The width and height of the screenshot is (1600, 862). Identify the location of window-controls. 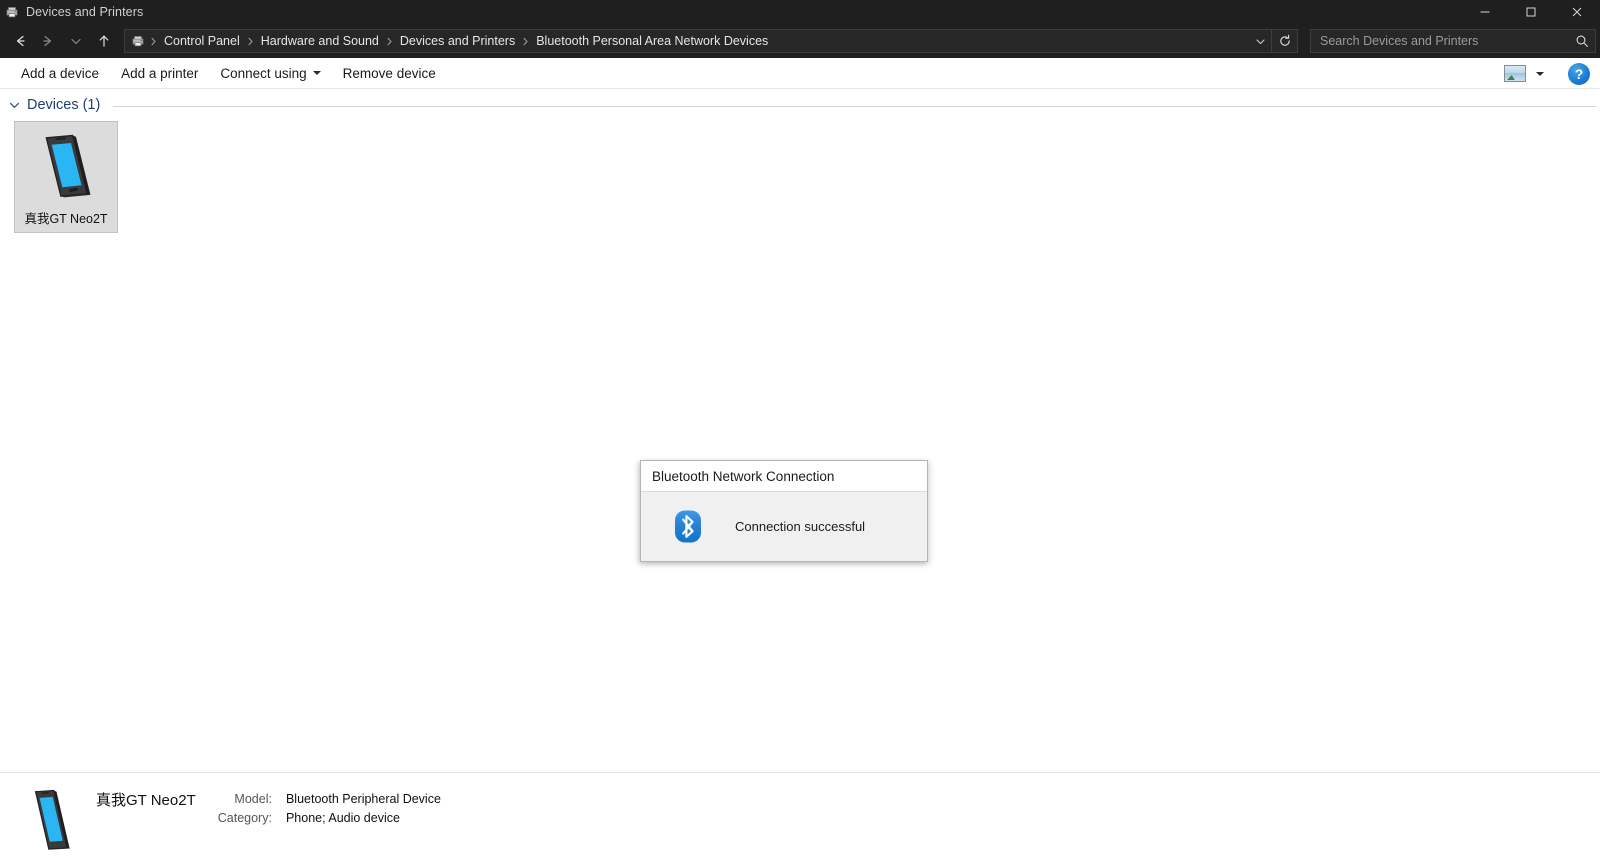
(1531, 12).